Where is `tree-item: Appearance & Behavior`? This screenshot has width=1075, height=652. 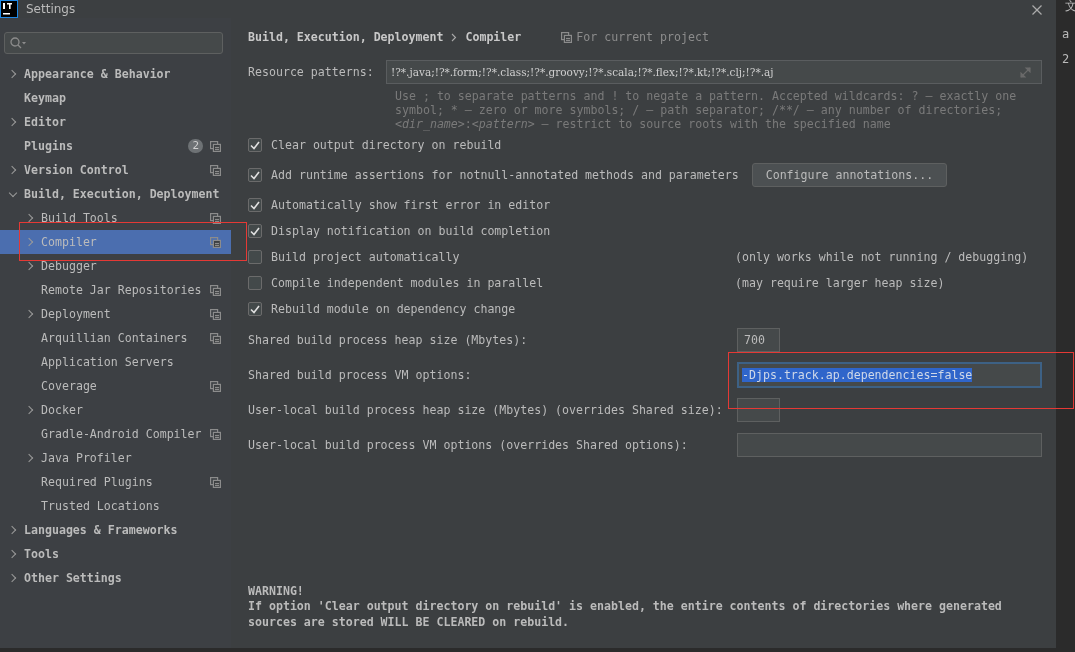
tree-item: Appearance & Behavior is located at coordinates (115, 74).